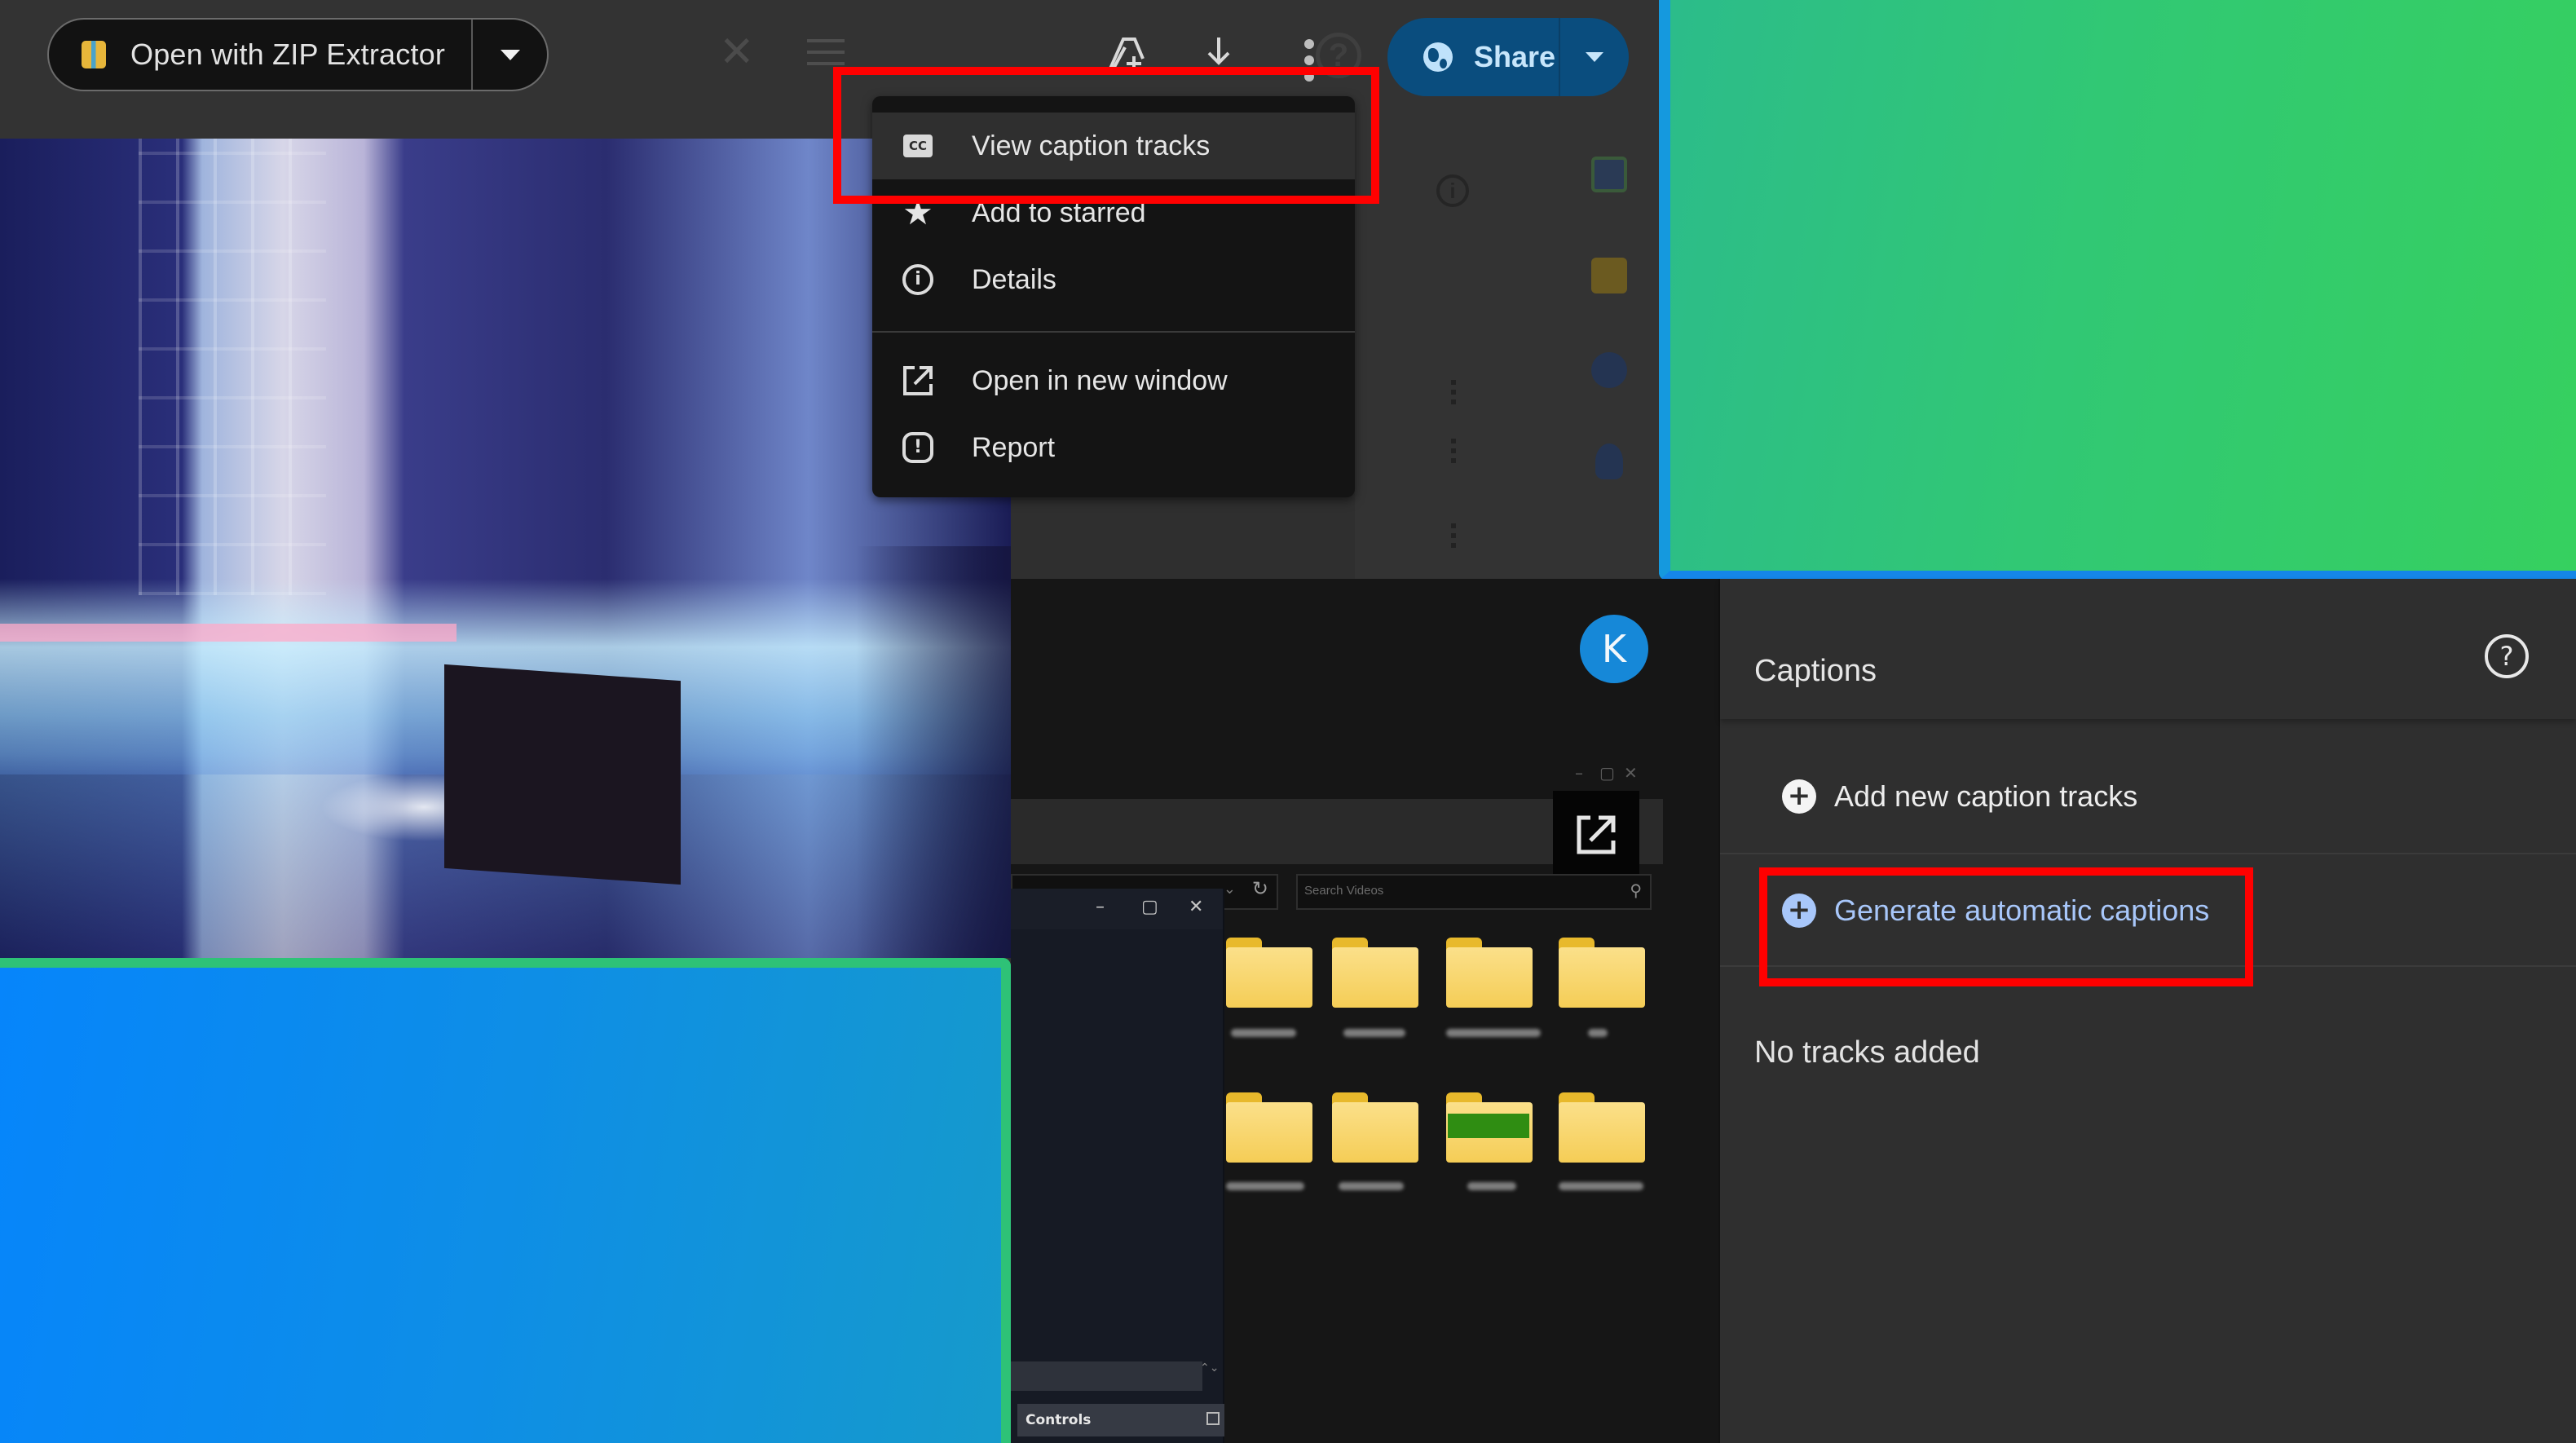  What do you see at coordinates (1014, 447) in the screenshot?
I see `menu-item-label: Report` at bounding box center [1014, 447].